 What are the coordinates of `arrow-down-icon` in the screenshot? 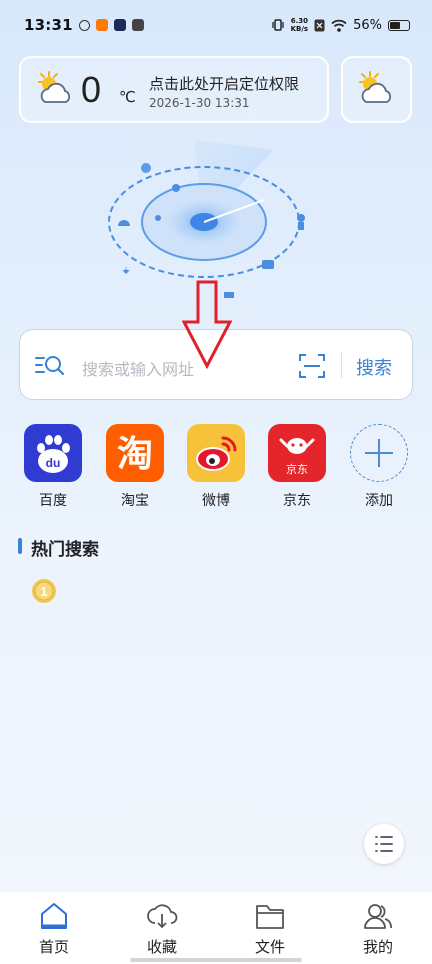 It's located at (207, 325).